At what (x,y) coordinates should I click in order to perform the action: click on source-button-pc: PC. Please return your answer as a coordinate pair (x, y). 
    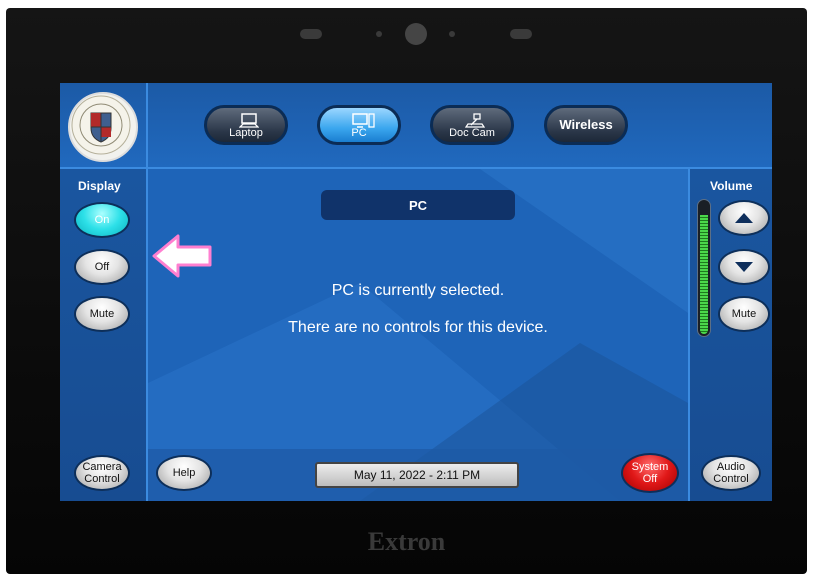
    Looking at the image, I should click on (359, 125).